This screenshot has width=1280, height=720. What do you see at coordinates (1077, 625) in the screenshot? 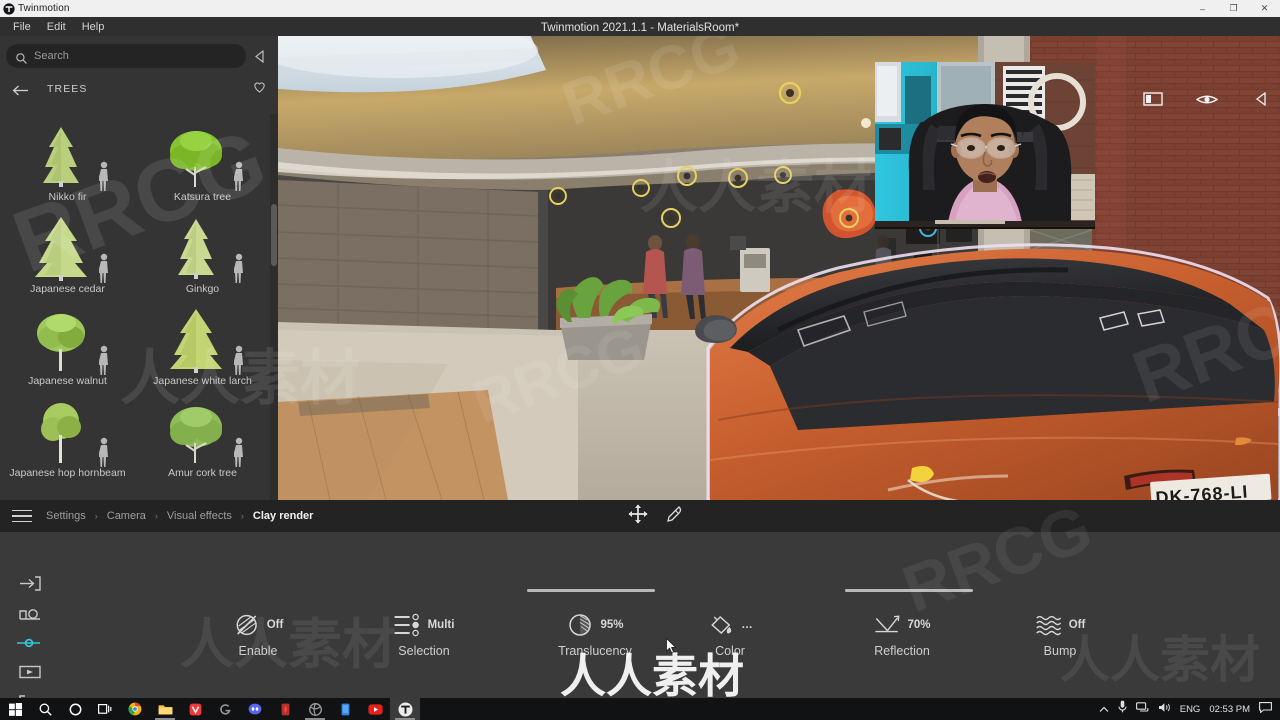
I see `property-value: Off` at bounding box center [1077, 625].